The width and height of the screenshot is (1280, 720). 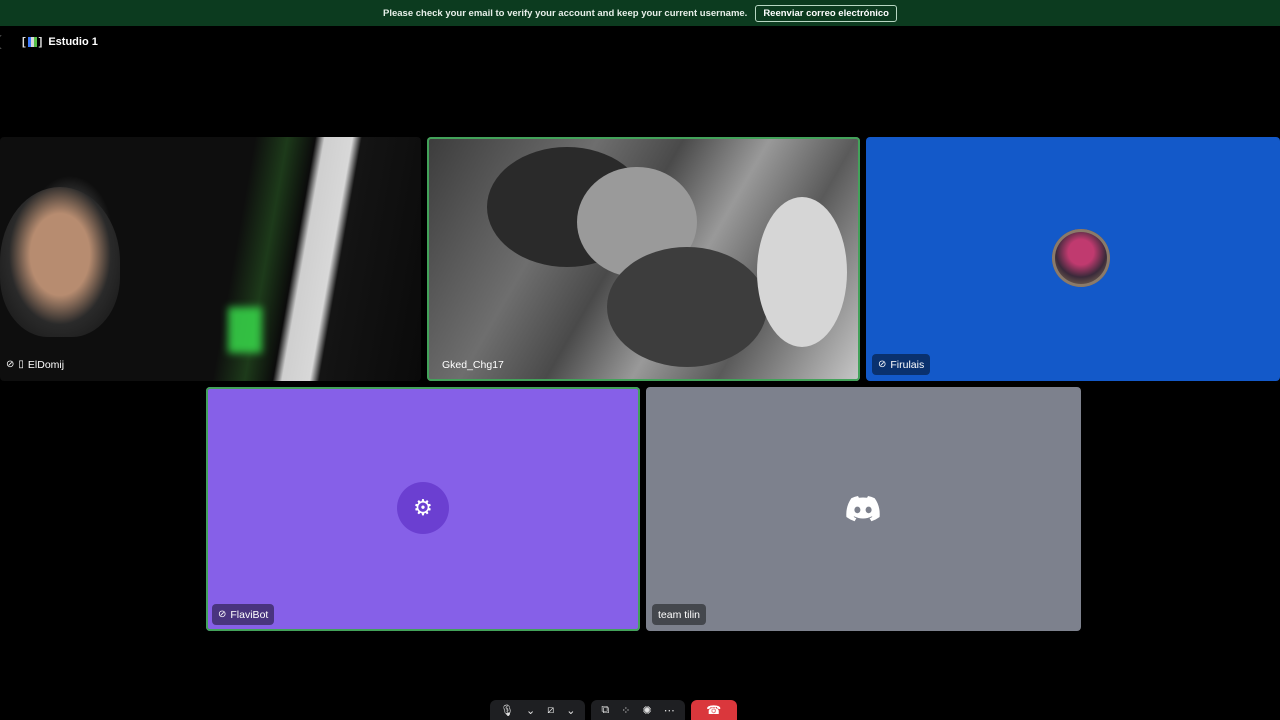 I want to click on video-feed, so click(x=60, y=262).